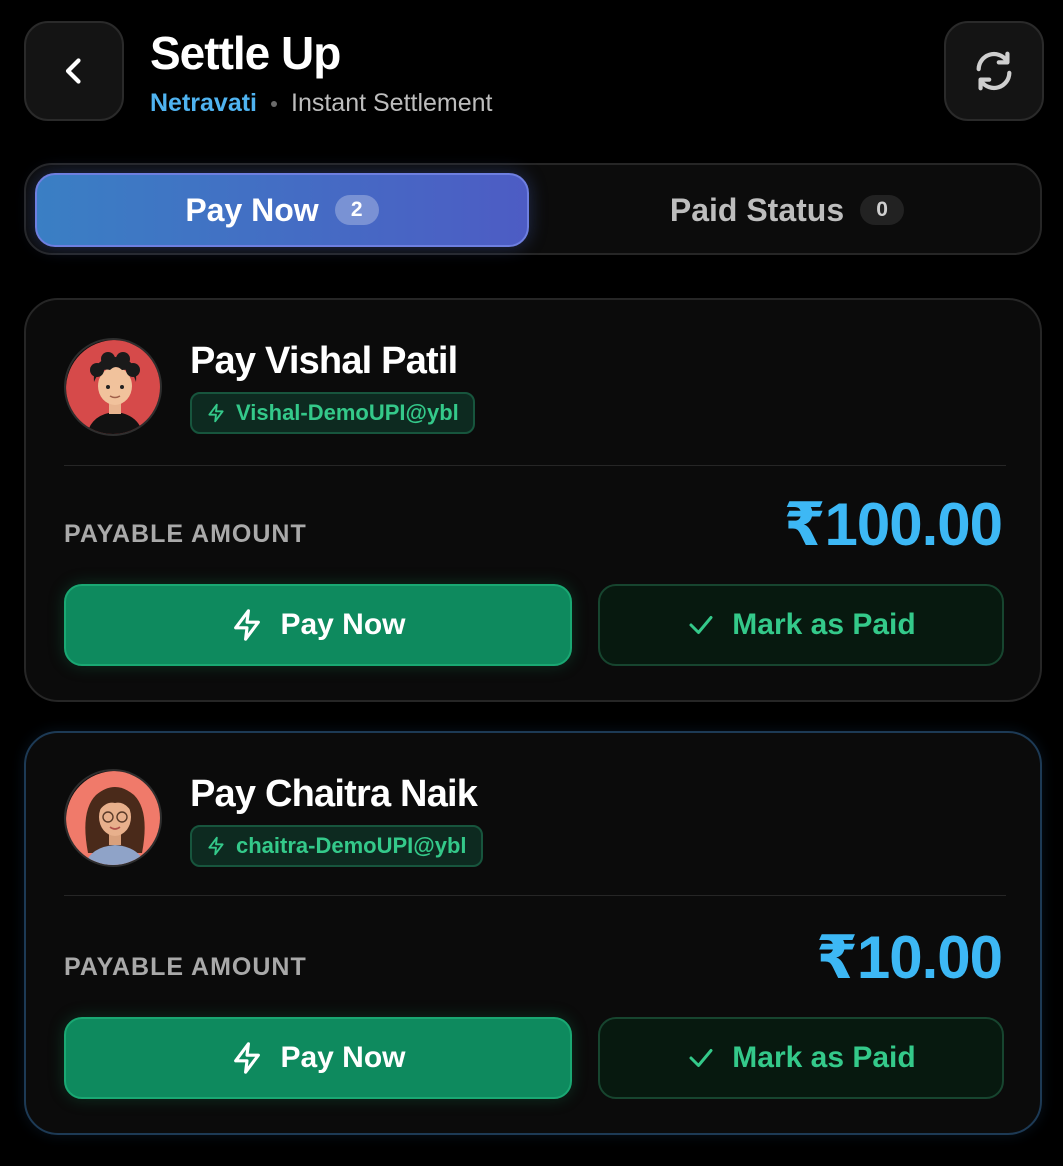  What do you see at coordinates (882, 210) in the screenshot?
I see `count-badge: 0` at bounding box center [882, 210].